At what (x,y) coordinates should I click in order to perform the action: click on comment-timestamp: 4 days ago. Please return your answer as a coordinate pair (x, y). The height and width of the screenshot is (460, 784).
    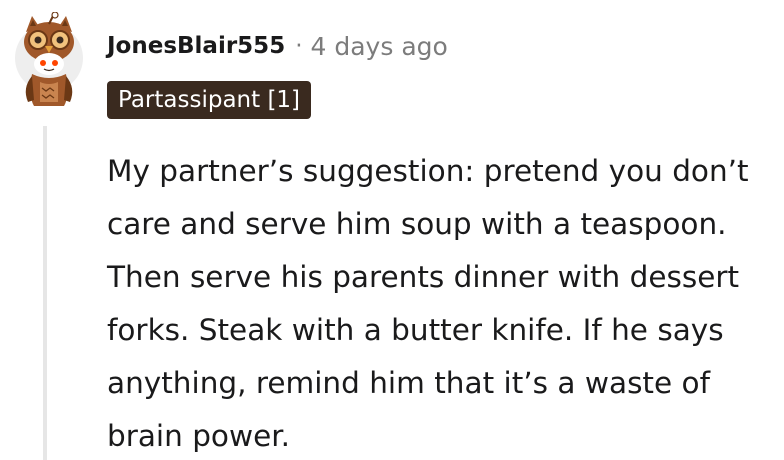
    Looking at the image, I should click on (379, 46).